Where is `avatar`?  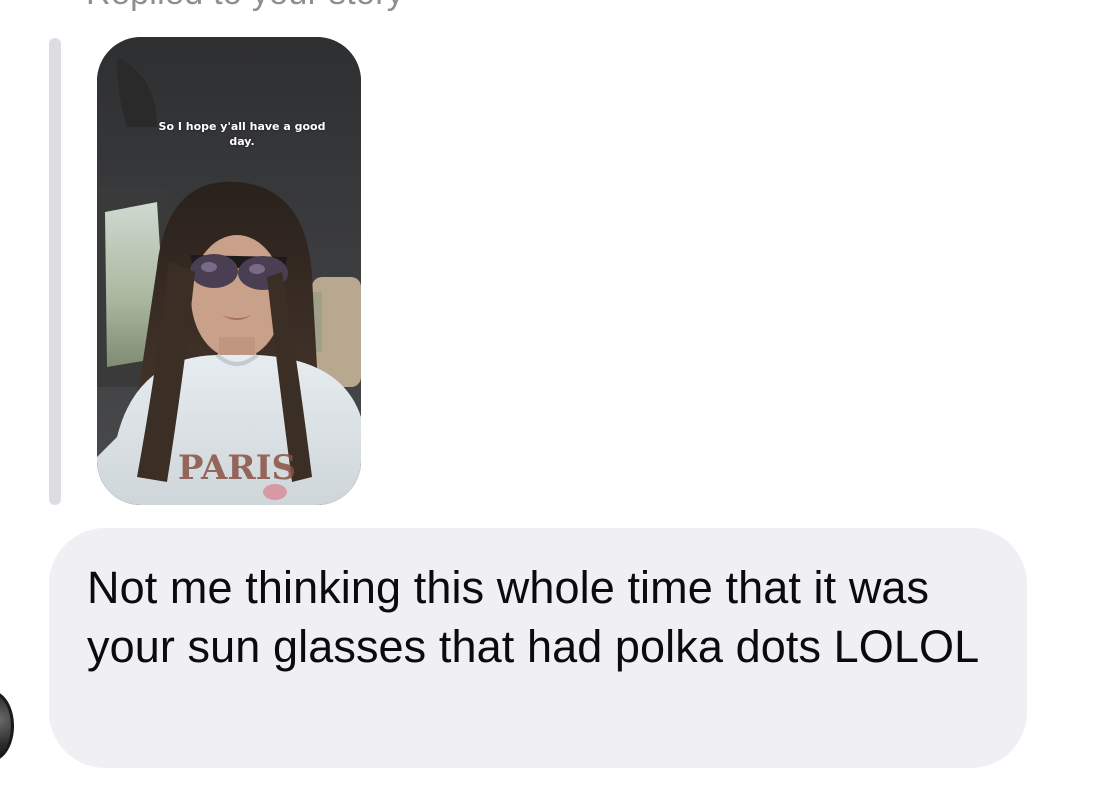 avatar is located at coordinates (7, 726).